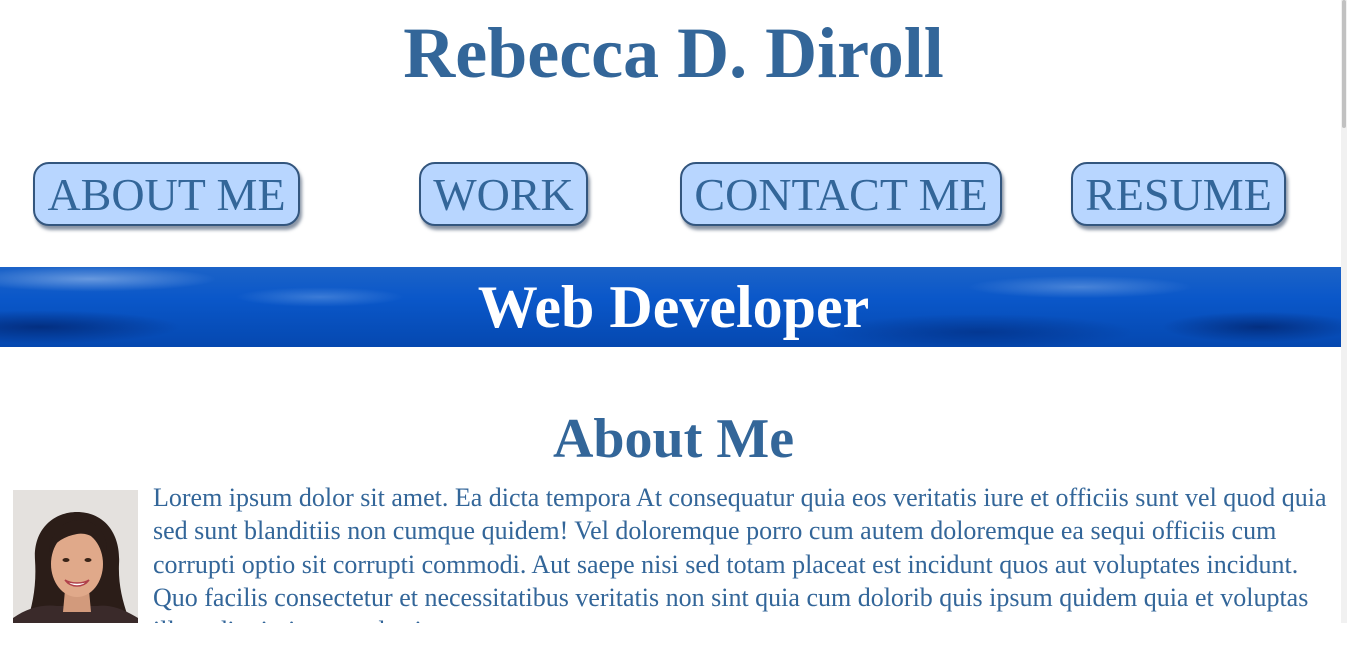 Image resolution: width=1353 pixels, height=648 pixels. What do you see at coordinates (676, 635) in the screenshot?
I see `viewport-bottom-edge` at bounding box center [676, 635].